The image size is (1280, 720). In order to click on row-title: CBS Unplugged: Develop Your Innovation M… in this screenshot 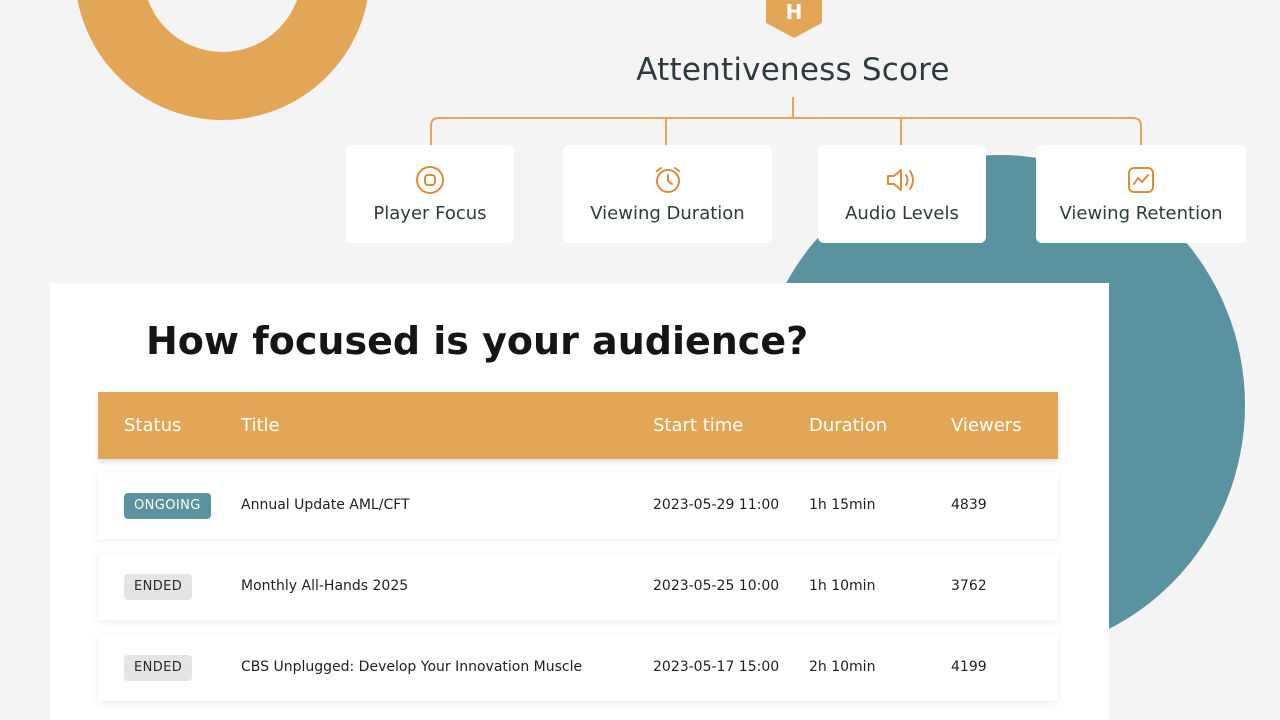, I will do `click(412, 667)`.